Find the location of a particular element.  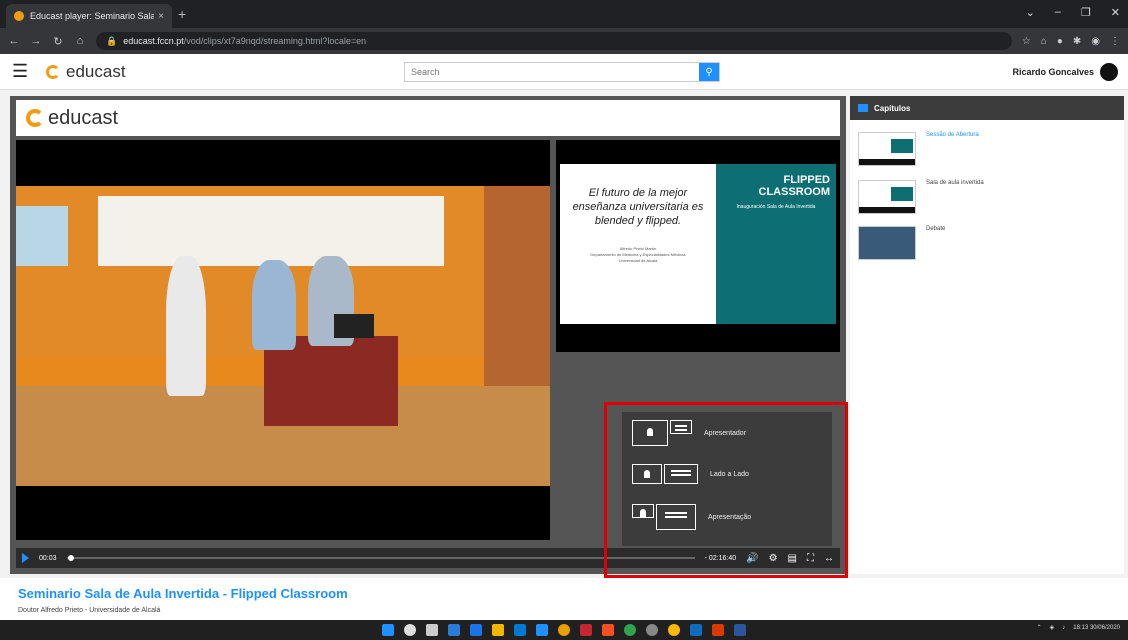

hamburger-menu-icon: ☰ is located at coordinates (22, 71).